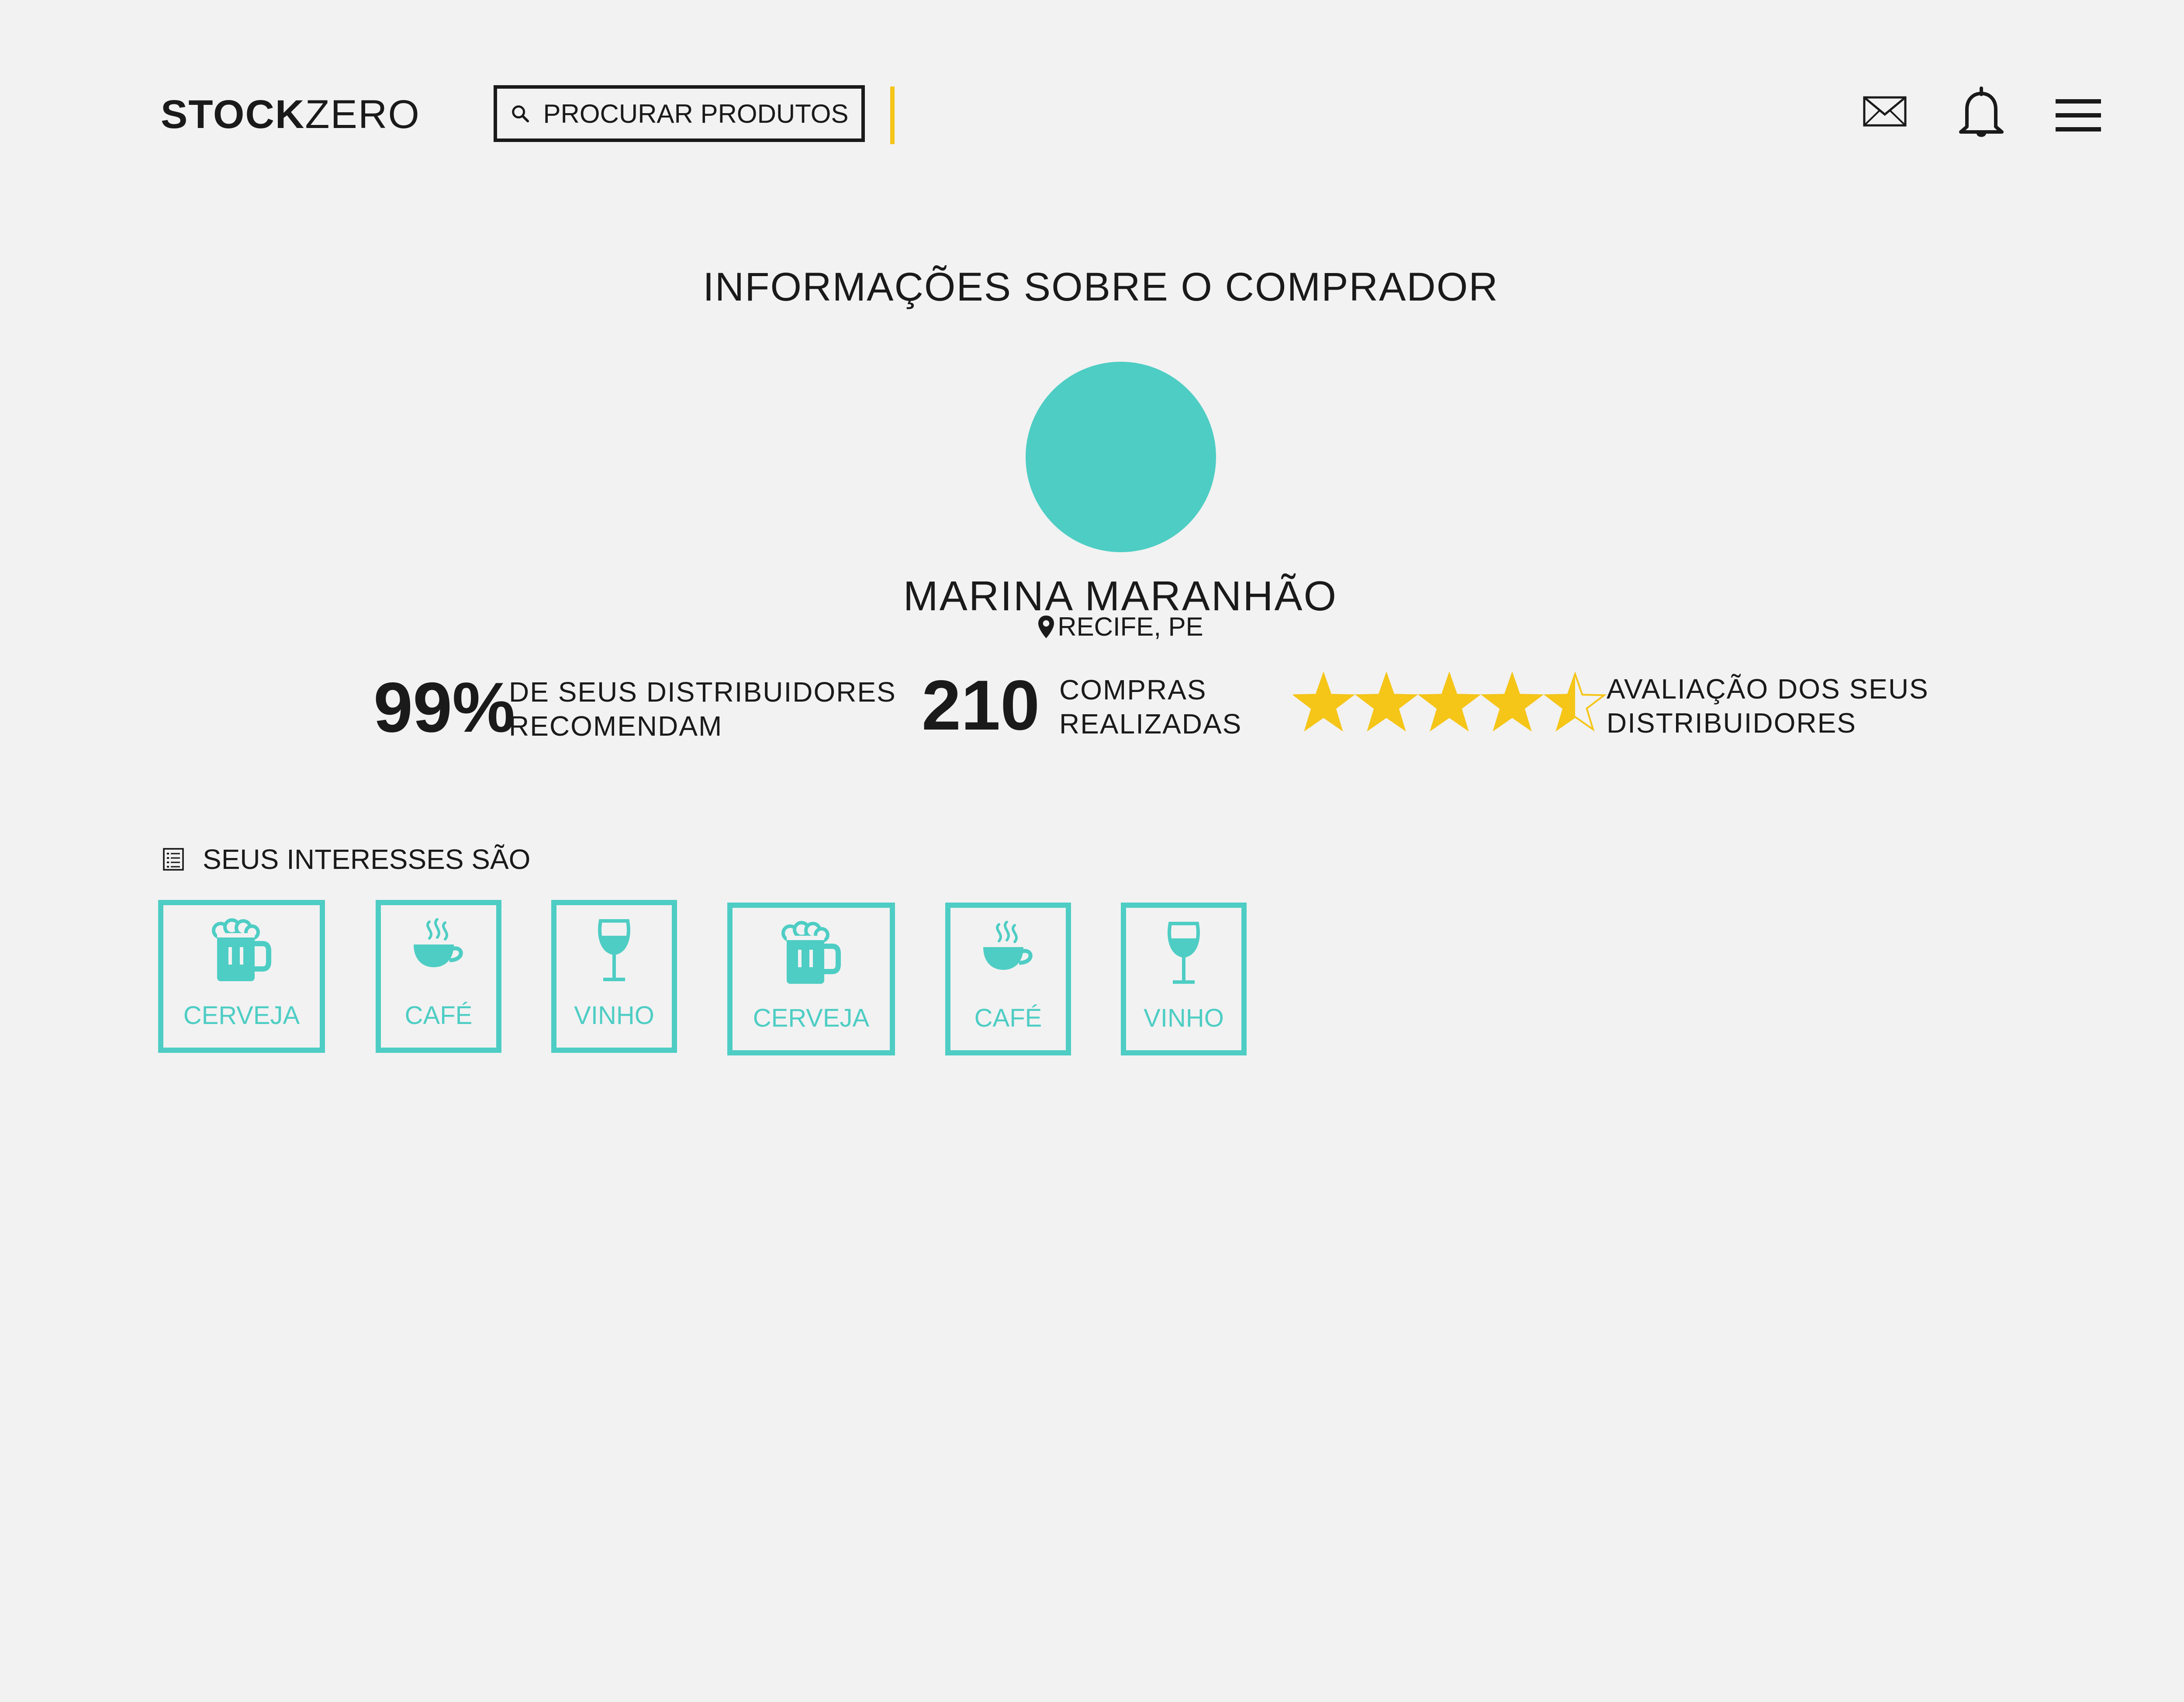 This screenshot has height=1702, width=2184. What do you see at coordinates (702, 709) in the screenshot?
I see `recommend-label: DE SEUS DISTRIBUIDORES RECOMENDAM` at bounding box center [702, 709].